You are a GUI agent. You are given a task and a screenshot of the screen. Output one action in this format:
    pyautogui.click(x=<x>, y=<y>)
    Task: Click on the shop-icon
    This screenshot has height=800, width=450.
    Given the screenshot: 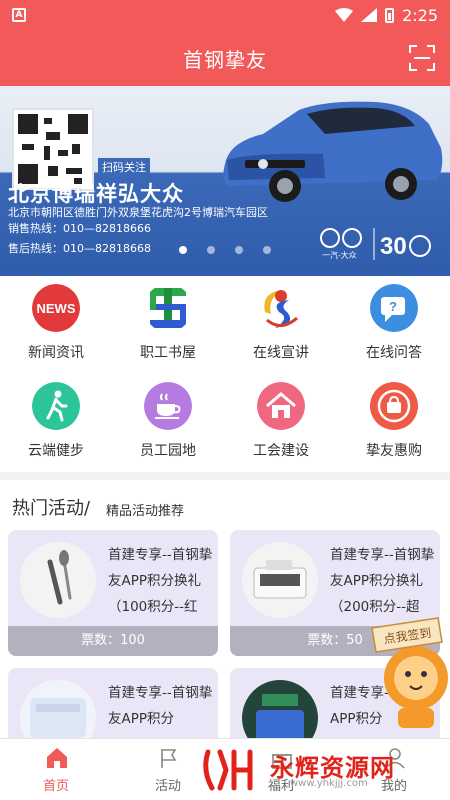 What is the action you would take?
    pyautogui.click(x=394, y=406)
    